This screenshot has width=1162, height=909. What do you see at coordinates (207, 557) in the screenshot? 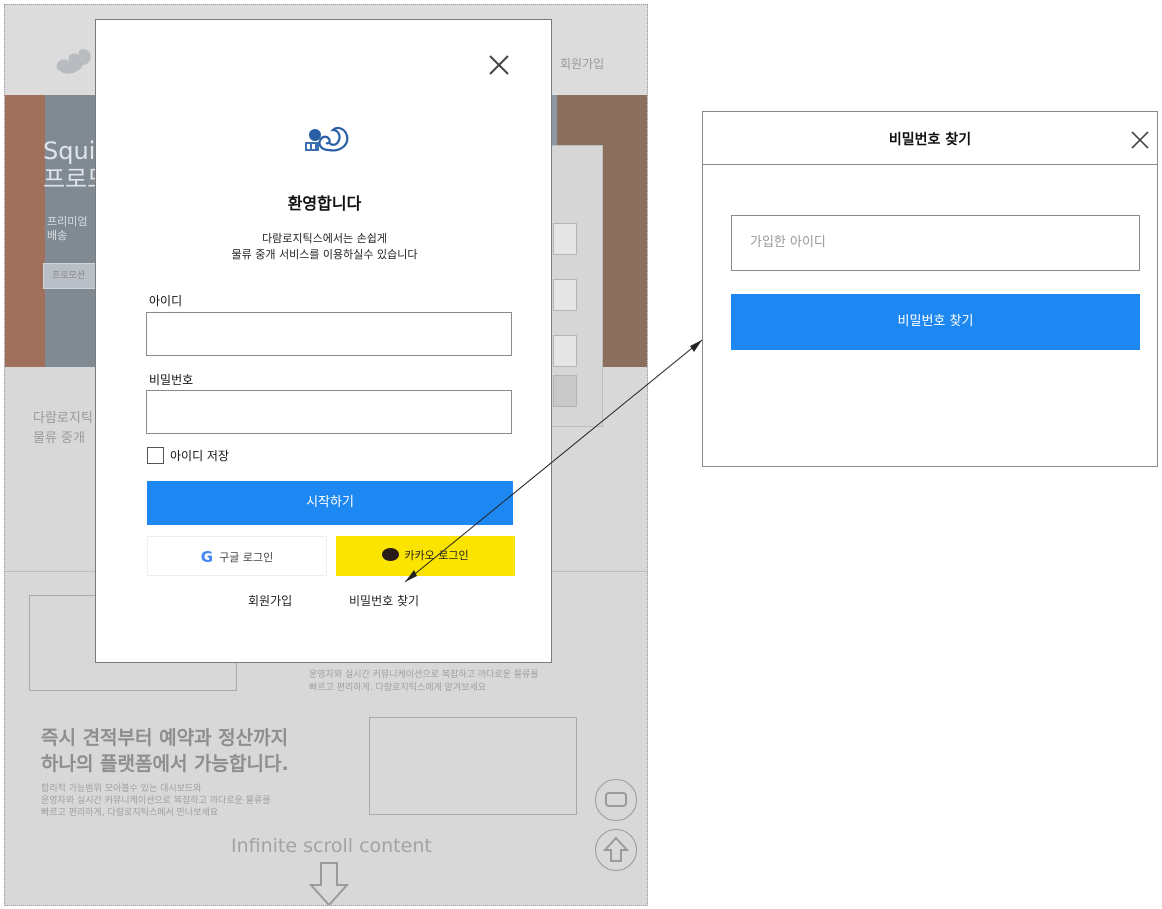
I see `google-icon: G` at bounding box center [207, 557].